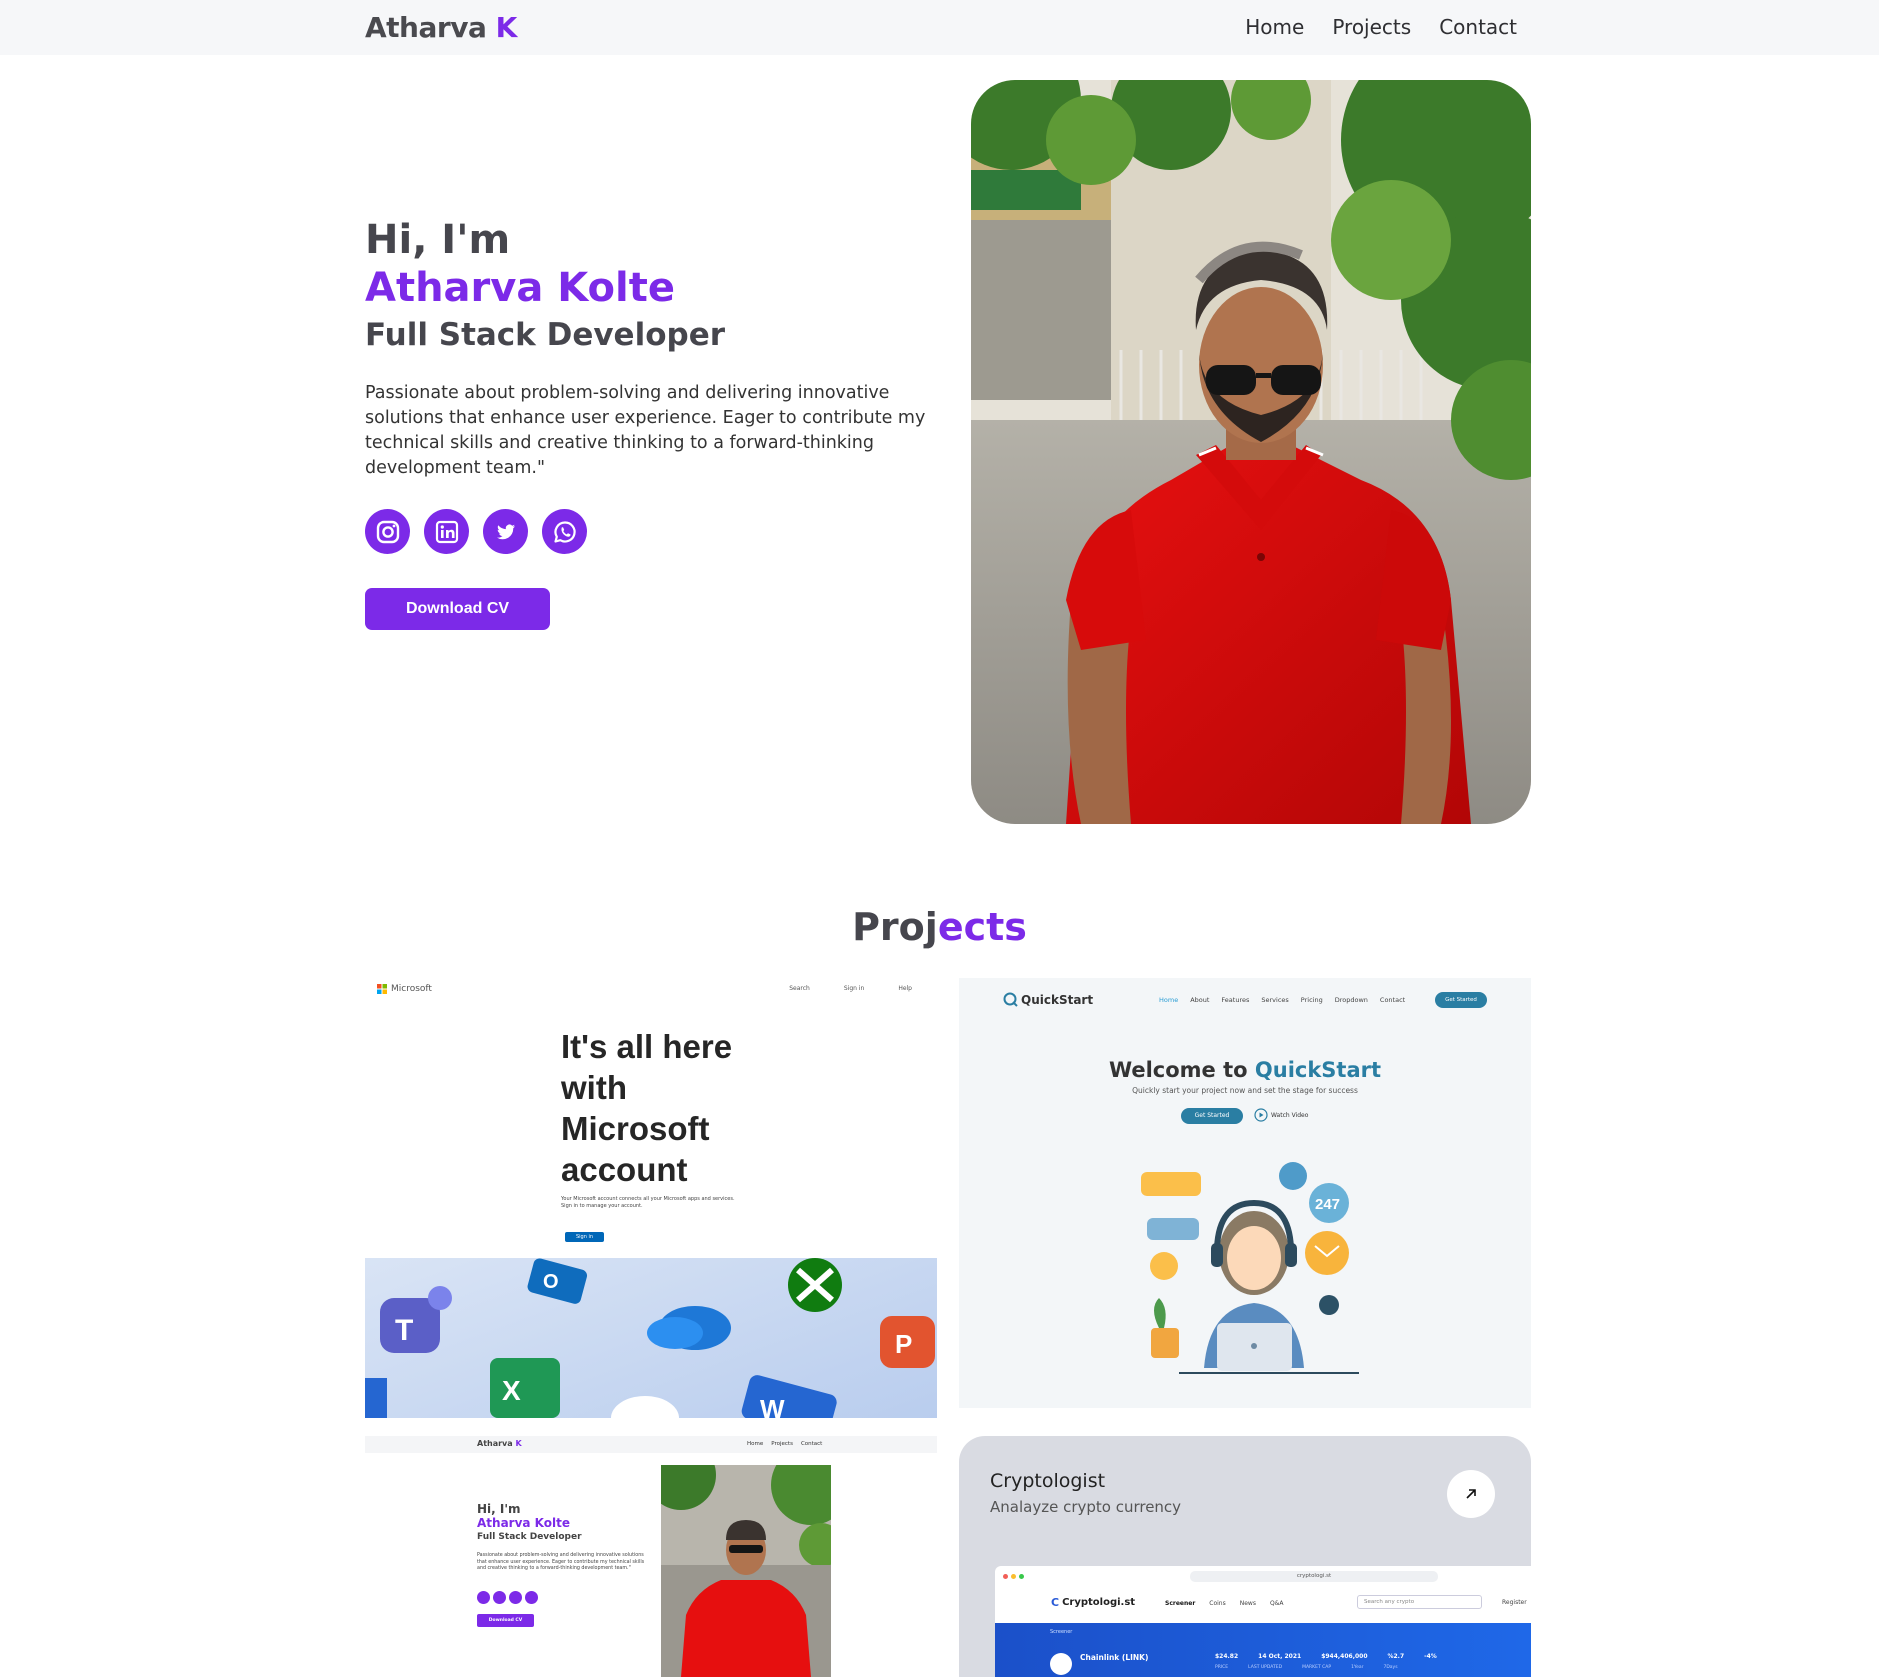  What do you see at coordinates (438, 240) in the screenshot?
I see `hero-greeting: Hi, I'm` at bounding box center [438, 240].